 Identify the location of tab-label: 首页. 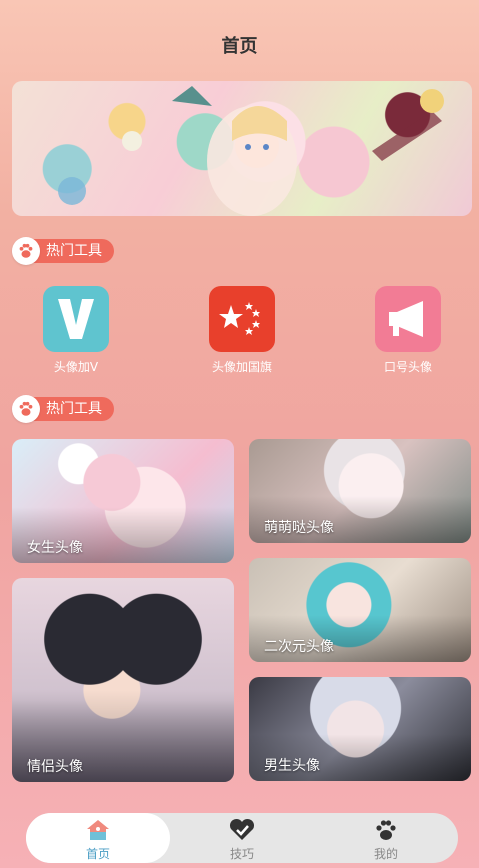
(97, 854).